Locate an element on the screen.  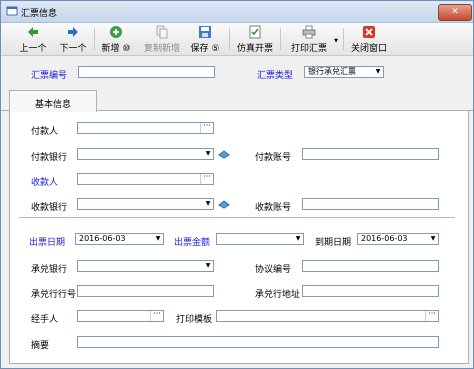
print-draft-button: 打印汇票 is located at coordinates (309, 39).